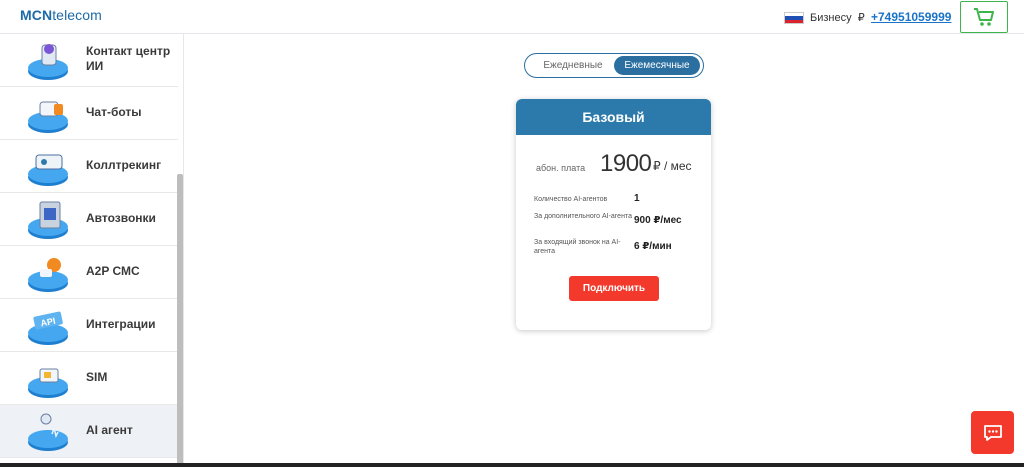 Image resolution: width=1024 pixels, height=467 pixels. What do you see at coordinates (114, 112) in the screenshot?
I see `sidebar-item-label: Чат-боты` at bounding box center [114, 112].